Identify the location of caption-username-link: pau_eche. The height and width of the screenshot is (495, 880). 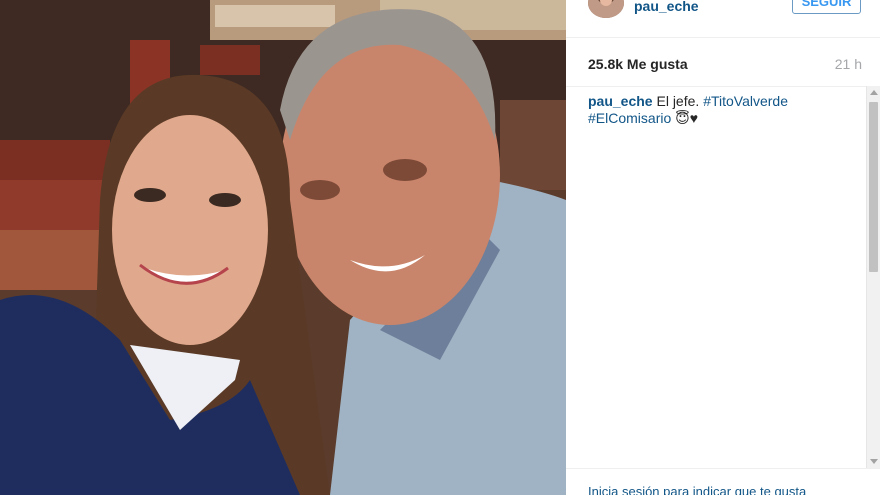
(620, 101).